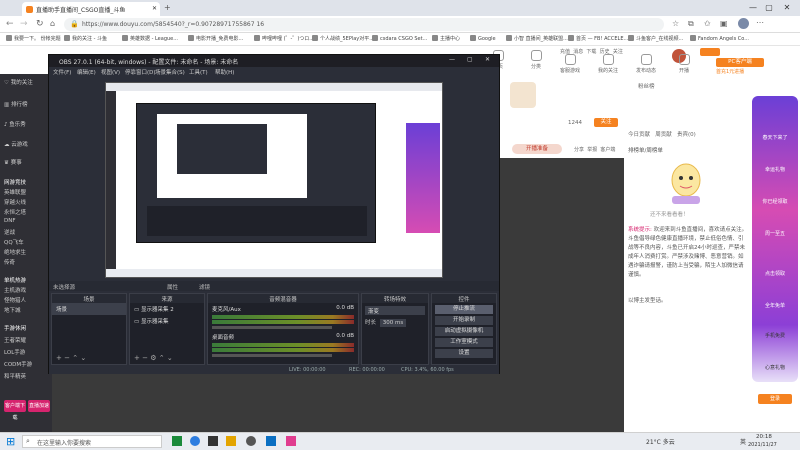  I want to click on obs-menu-edit: 编辑(E), so click(86, 72).